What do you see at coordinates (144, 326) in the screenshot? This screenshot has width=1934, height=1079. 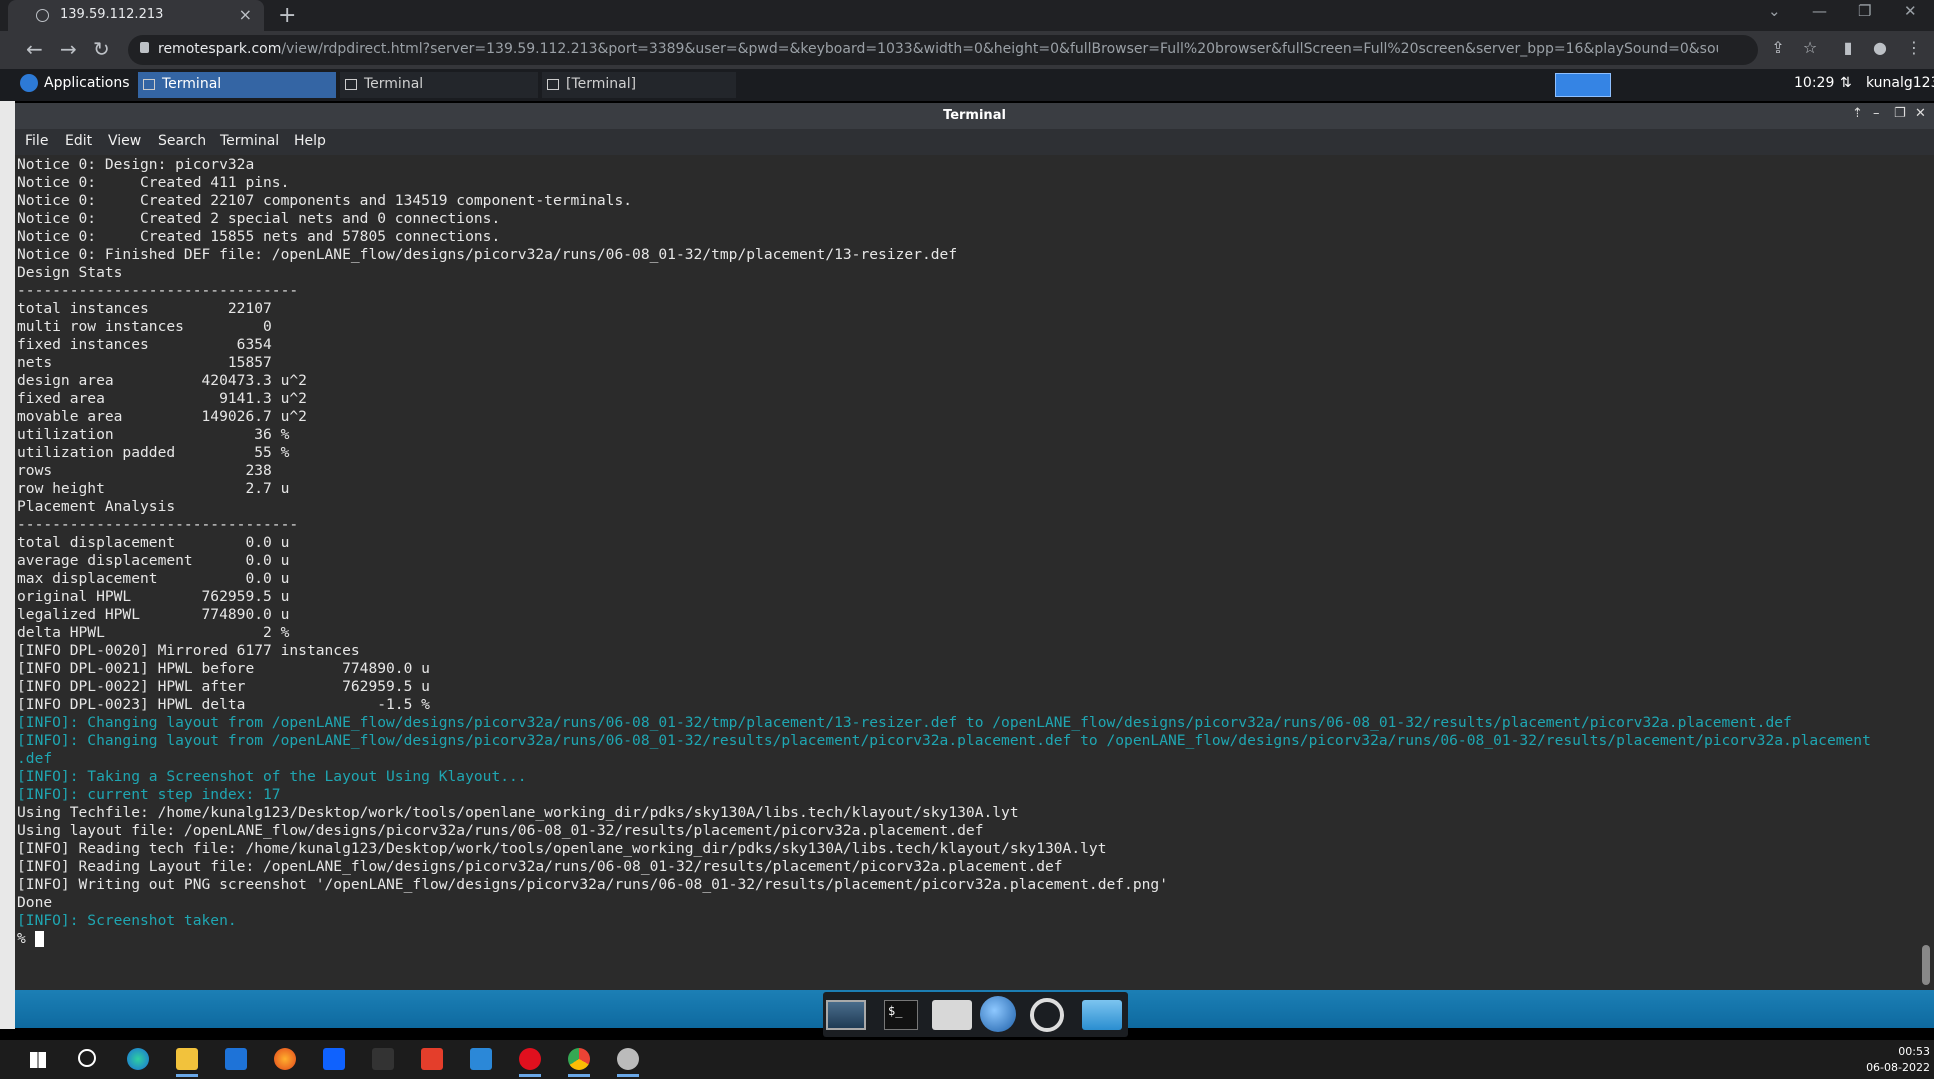 I see `terminal-line: multi row instances 0` at bounding box center [144, 326].